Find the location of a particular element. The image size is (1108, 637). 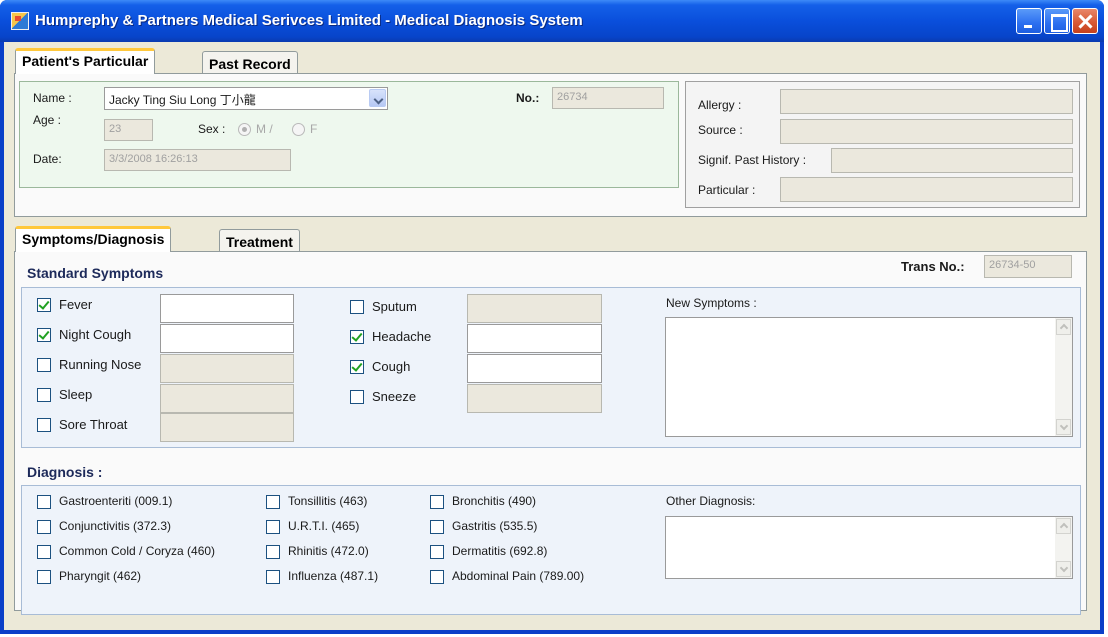

urti-checkbox is located at coordinates (273, 527).